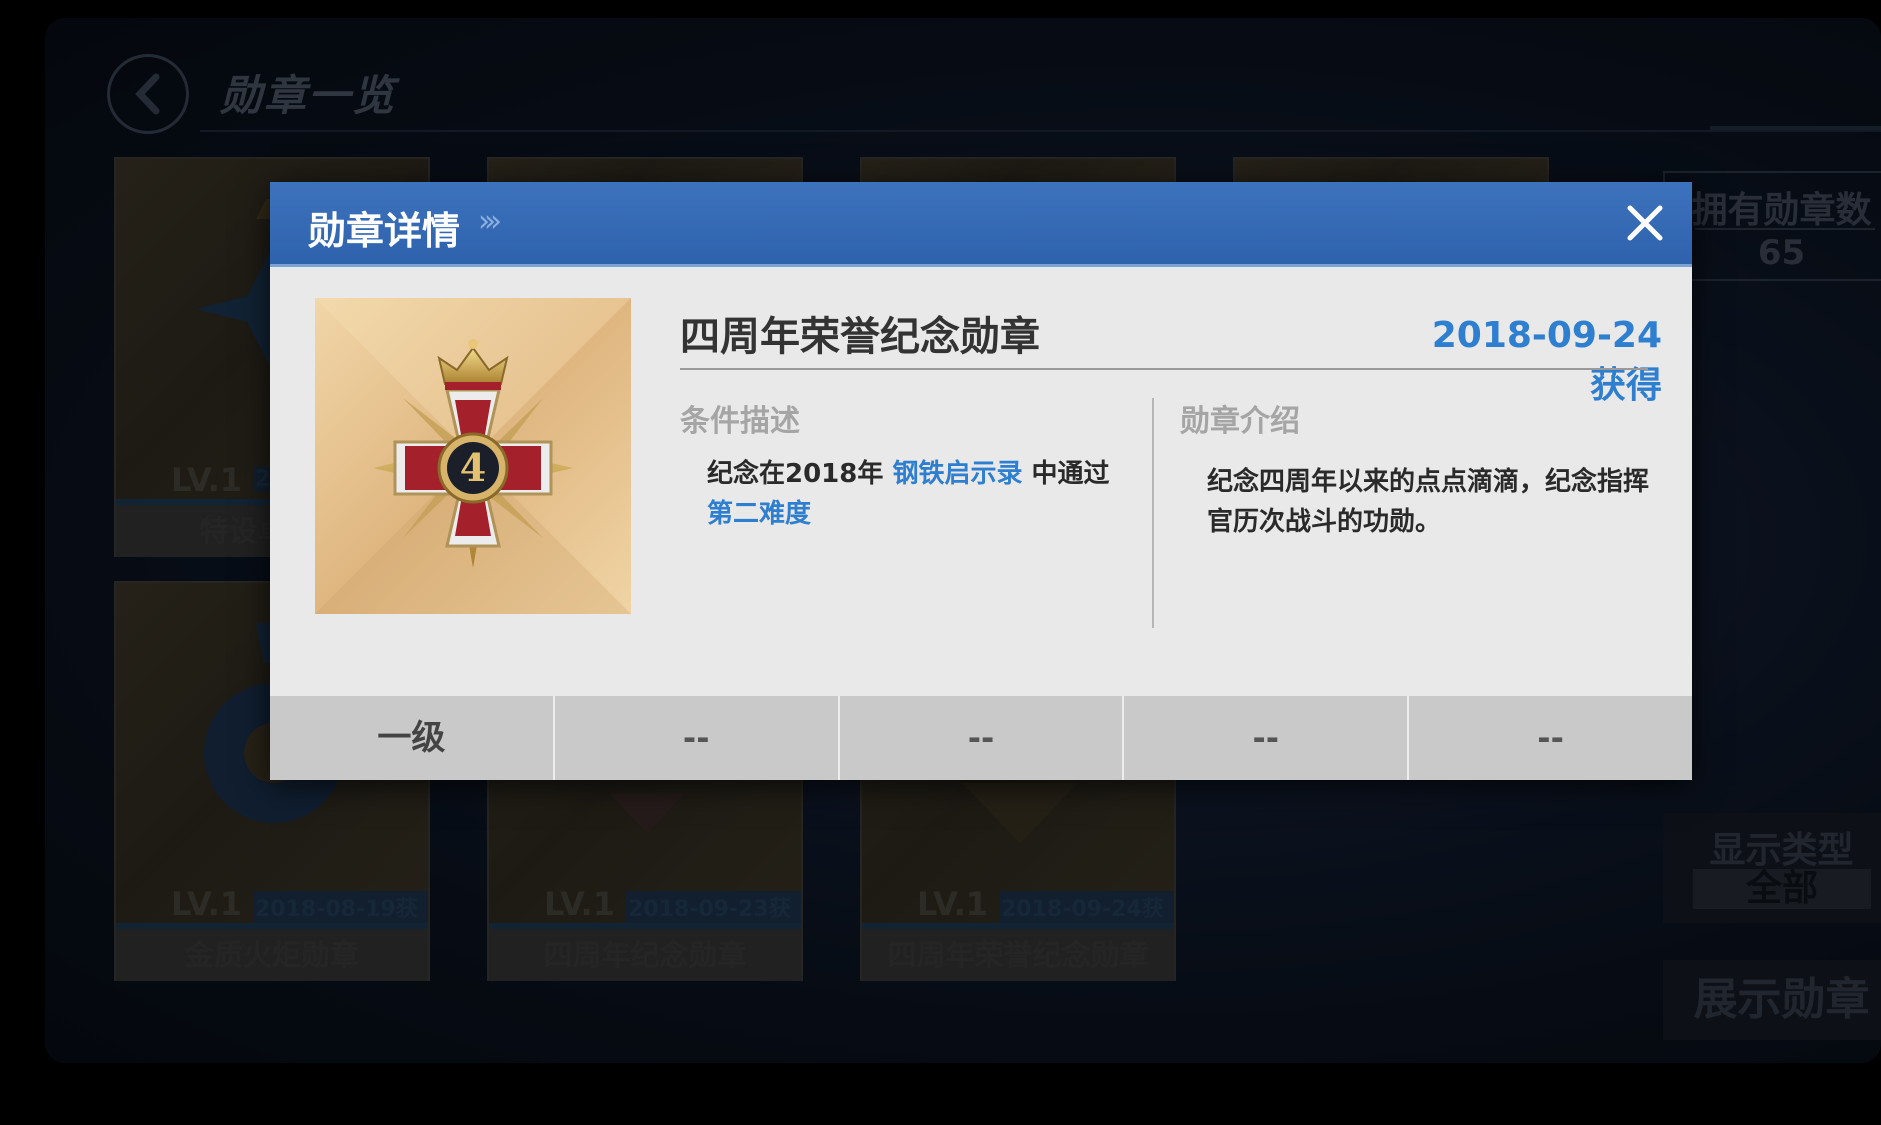  Describe the element at coordinates (1164, 369) in the screenshot. I see `name-divider` at that location.